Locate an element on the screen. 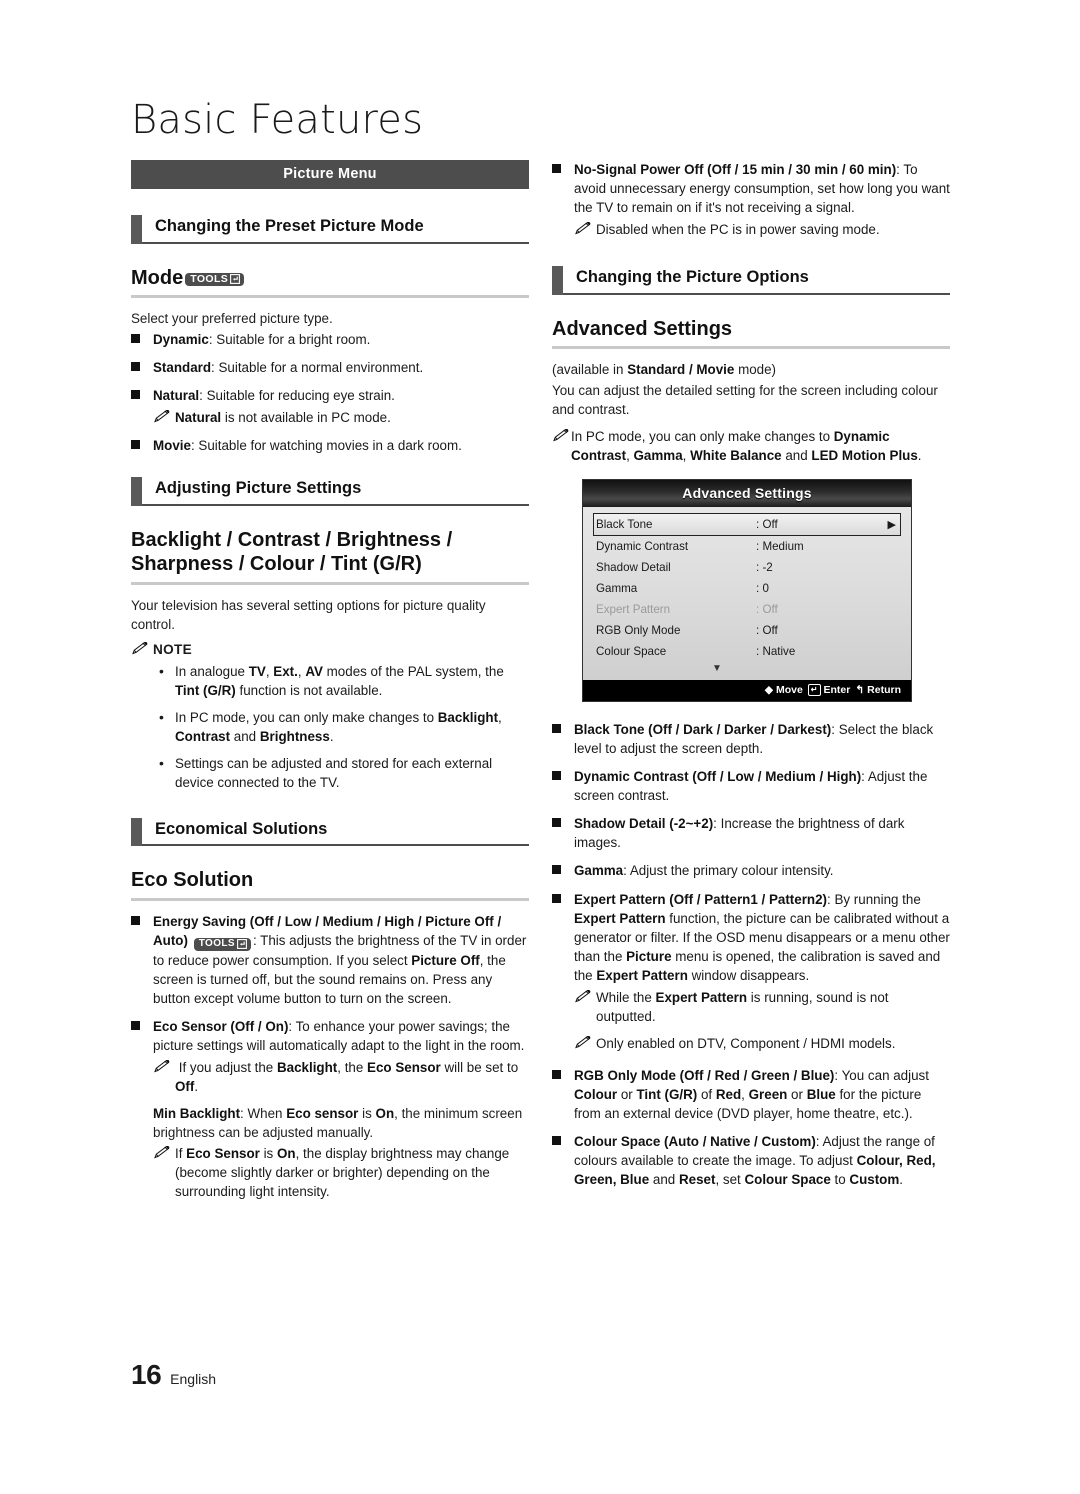 The image size is (1080, 1494). section-header-label: Adjusting Picture Settings is located at coordinates (335, 491).